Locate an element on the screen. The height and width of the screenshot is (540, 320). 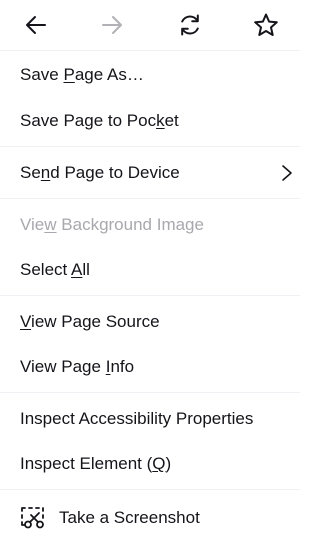
menu-item-inspect-element: Inspect Element (Q) is located at coordinates (150, 464).